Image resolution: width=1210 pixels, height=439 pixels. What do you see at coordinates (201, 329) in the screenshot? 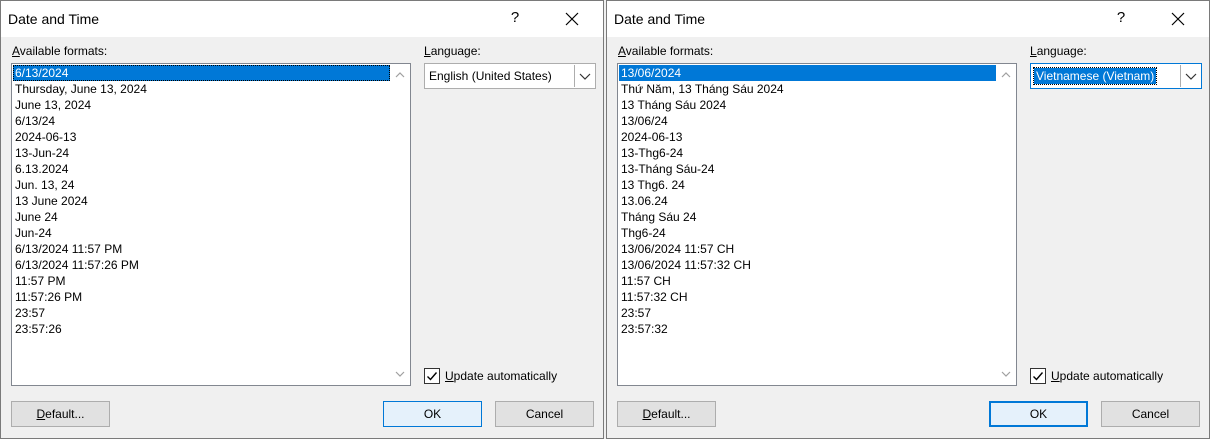
I see `list-item: 23:57:26` at bounding box center [201, 329].